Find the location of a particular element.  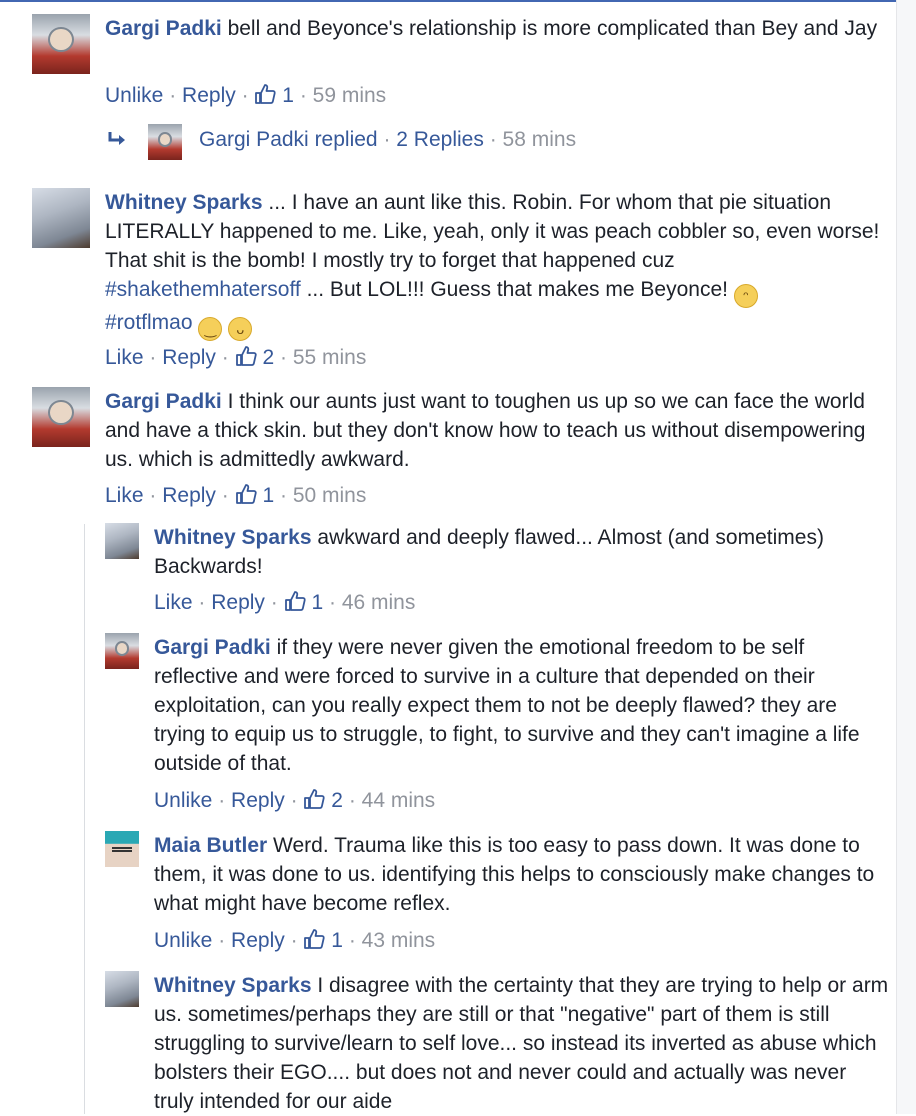

timestamp: 44 mins is located at coordinates (399, 800).